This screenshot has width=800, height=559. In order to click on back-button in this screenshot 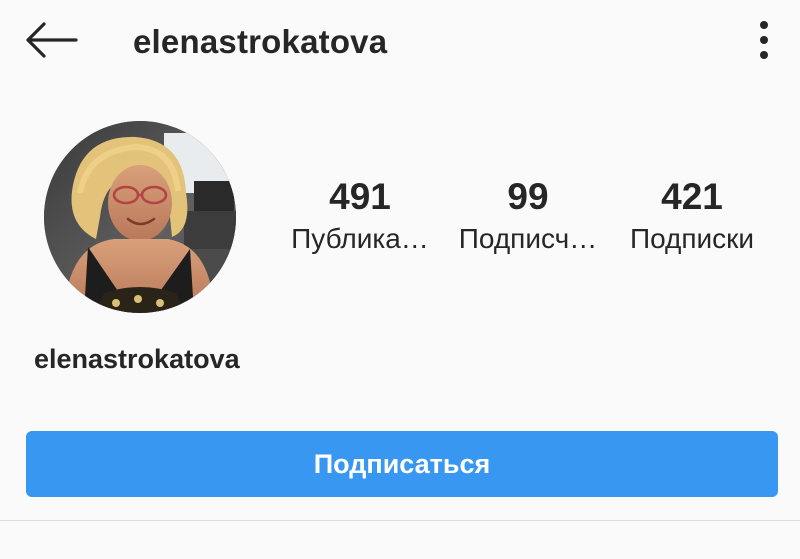, I will do `click(50, 40)`.